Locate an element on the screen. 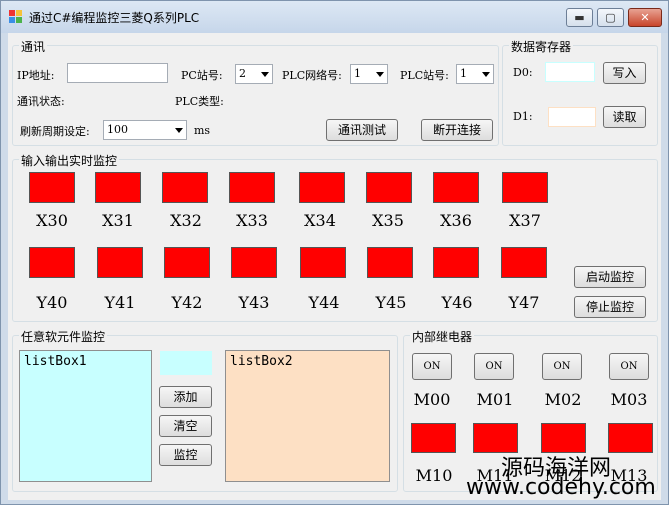 This screenshot has width=669, height=505. d1-label: D1: is located at coordinates (523, 116).